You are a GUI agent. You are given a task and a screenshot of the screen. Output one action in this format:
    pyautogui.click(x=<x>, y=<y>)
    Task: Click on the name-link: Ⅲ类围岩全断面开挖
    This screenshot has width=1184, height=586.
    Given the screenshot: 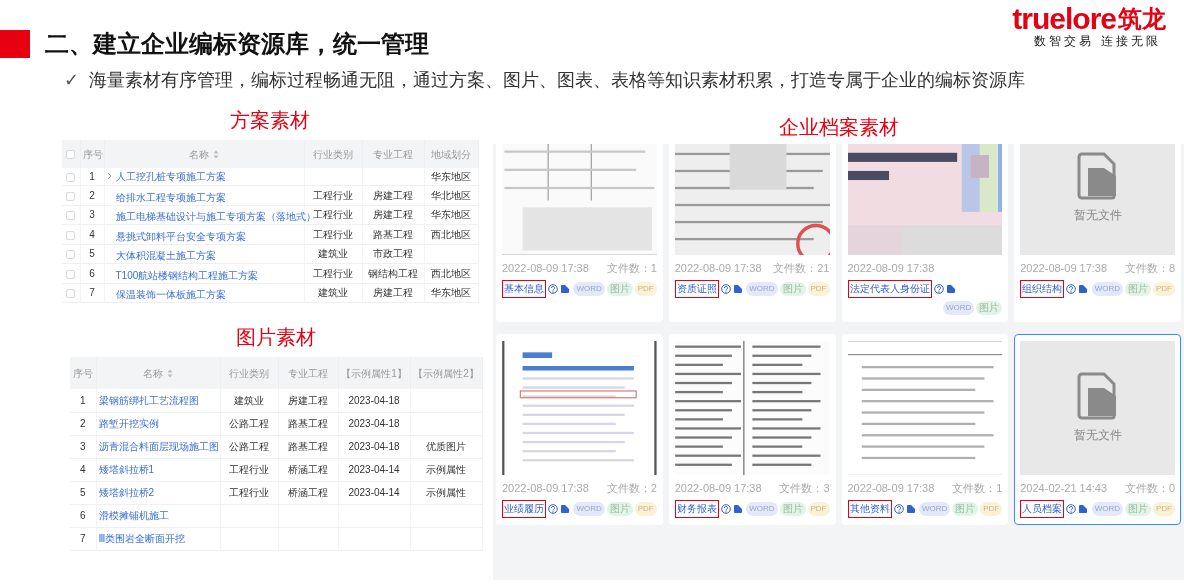 What is the action you would take?
    pyautogui.click(x=142, y=538)
    